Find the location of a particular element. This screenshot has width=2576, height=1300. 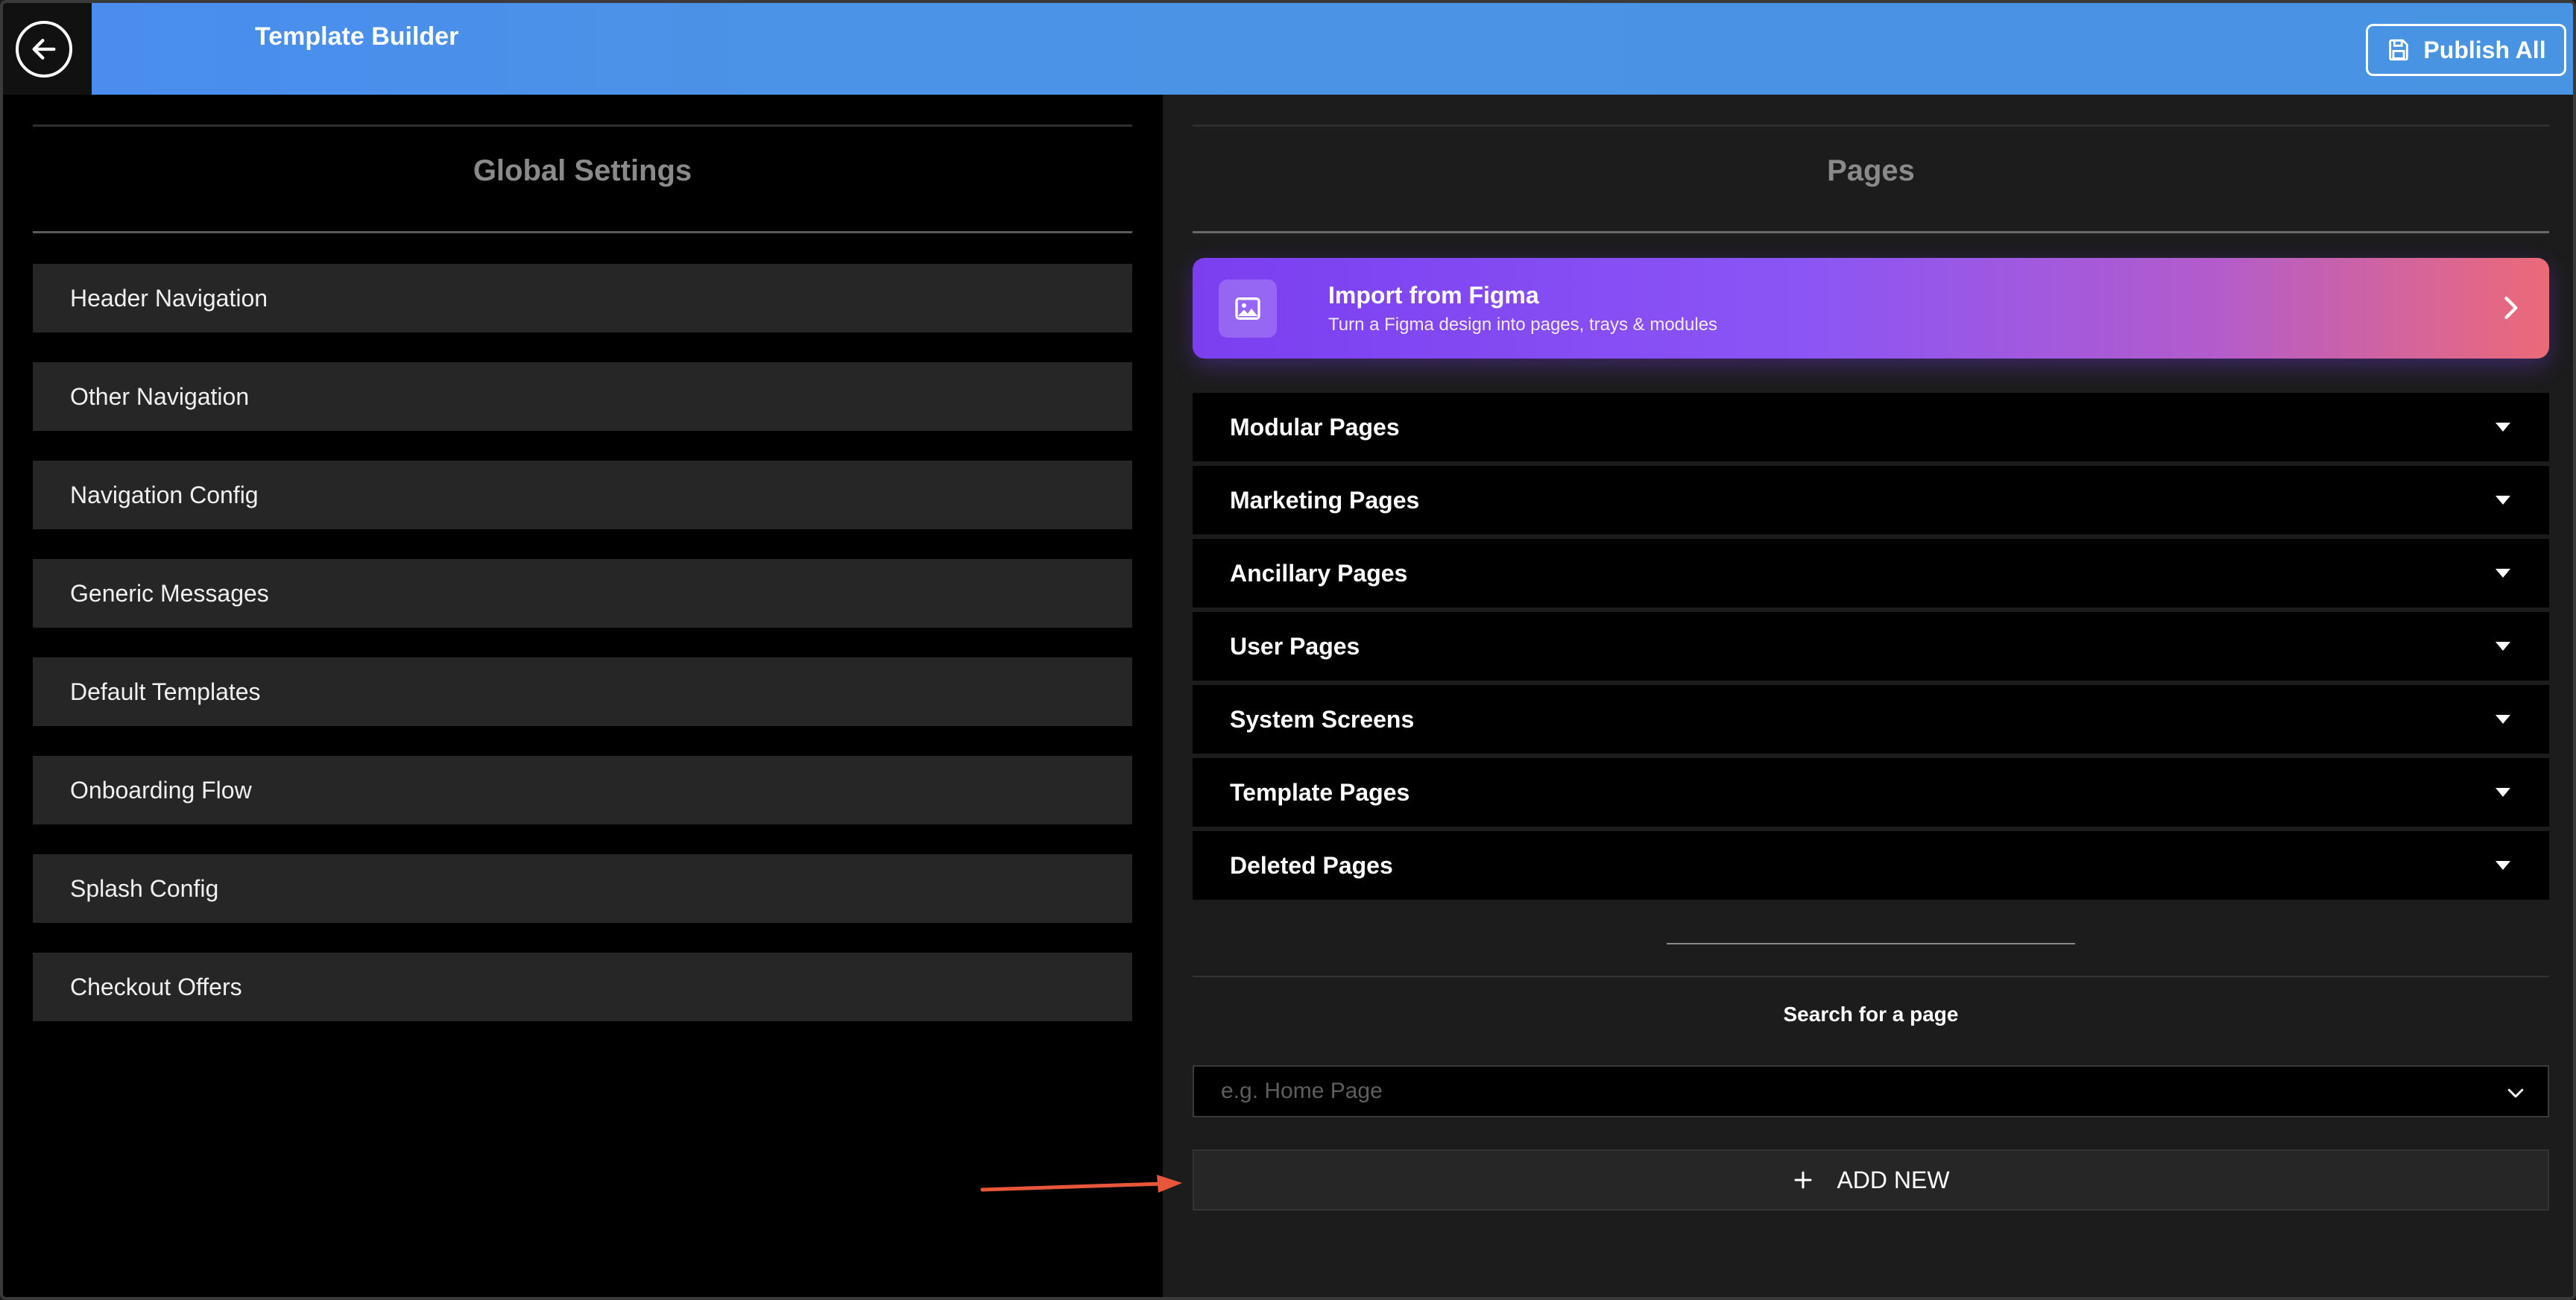

settings-item-other-navigation: Other Navigation is located at coordinates (582, 396).